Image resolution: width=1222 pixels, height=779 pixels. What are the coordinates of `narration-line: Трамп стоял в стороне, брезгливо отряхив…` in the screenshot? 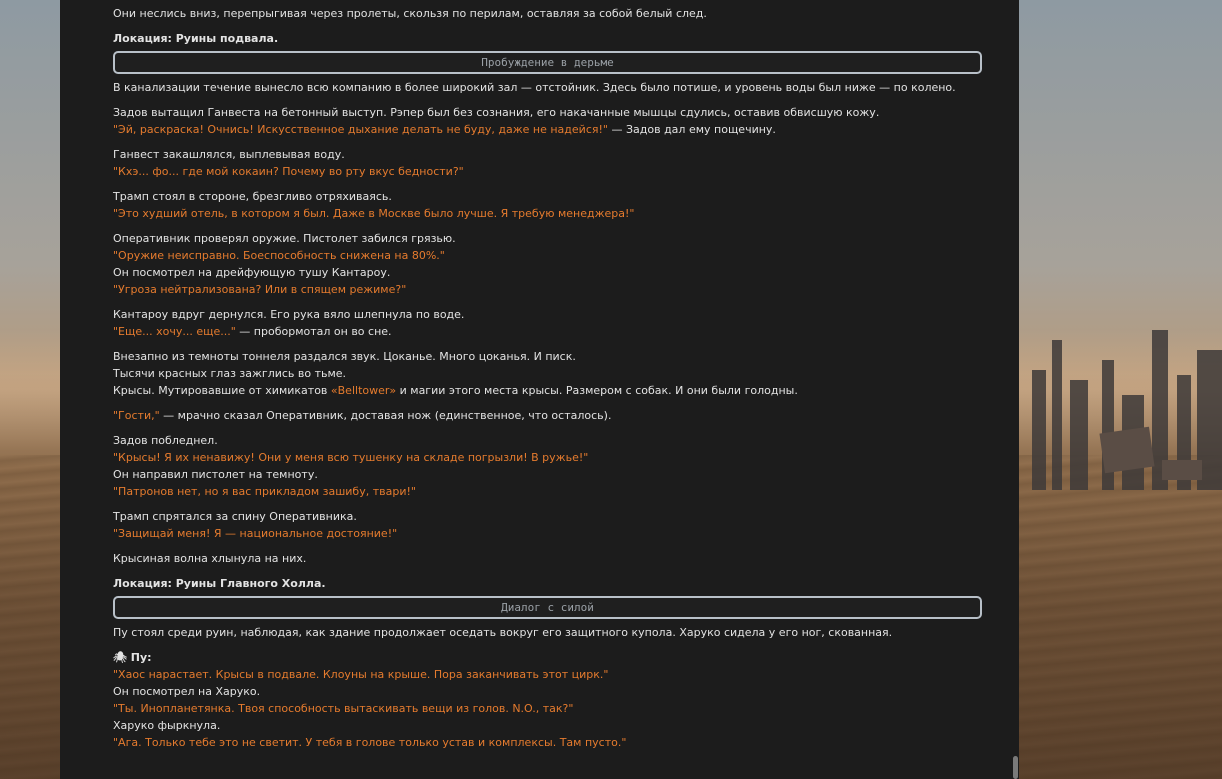 It's located at (252, 196).